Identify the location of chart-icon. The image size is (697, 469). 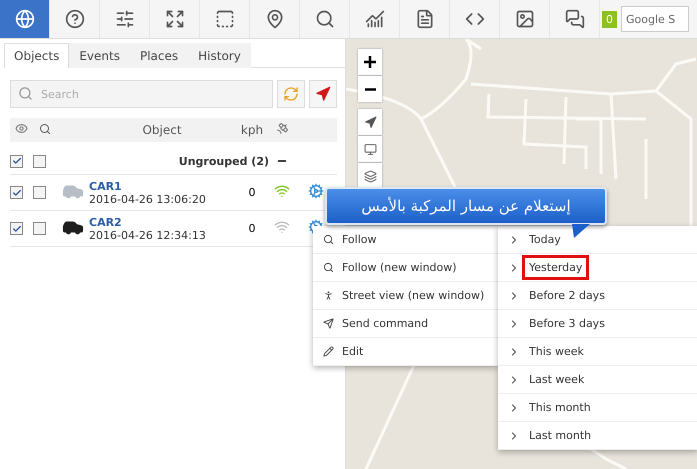
(374, 19).